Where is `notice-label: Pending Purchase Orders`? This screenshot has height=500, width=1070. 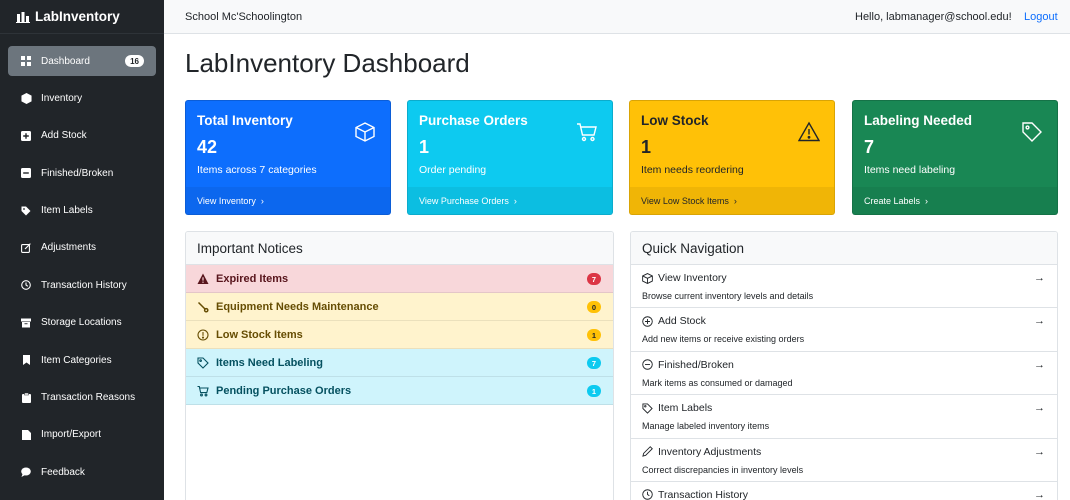 notice-label: Pending Purchase Orders is located at coordinates (284, 390).